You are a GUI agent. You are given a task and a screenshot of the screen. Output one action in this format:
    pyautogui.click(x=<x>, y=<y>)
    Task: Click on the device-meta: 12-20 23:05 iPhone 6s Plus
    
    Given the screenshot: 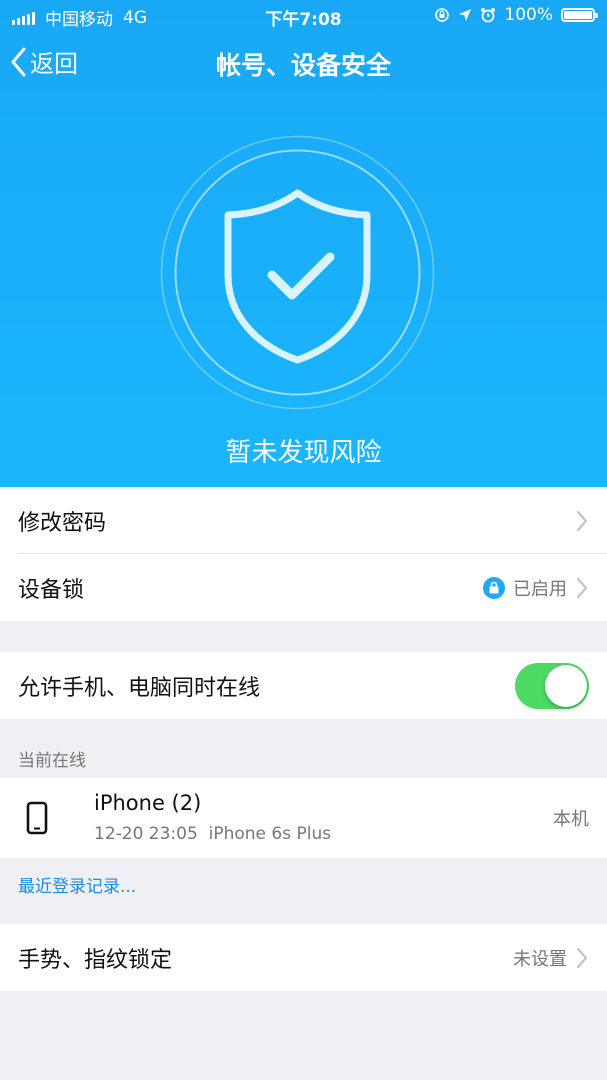 What is the action you would take?
    pyautogui.click(x=212, y=834)
    